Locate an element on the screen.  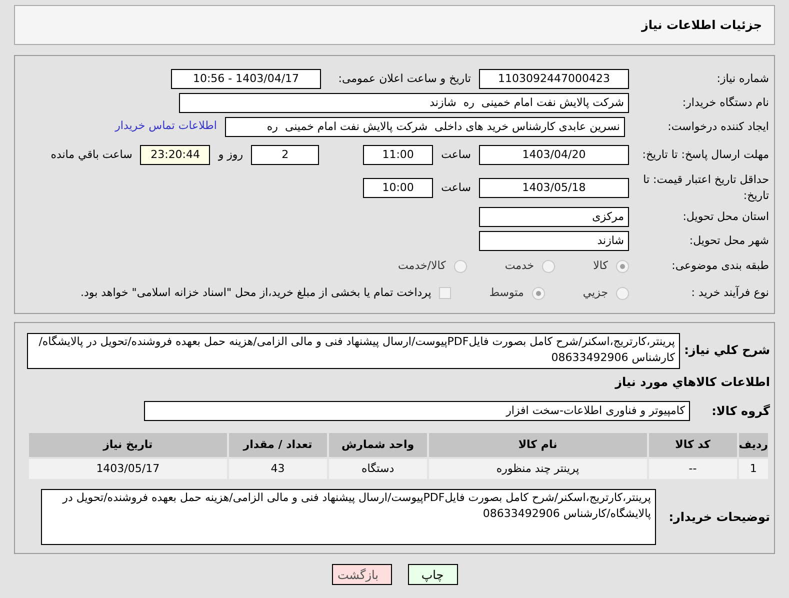
table-cell: 1 is located at coordinates (753, 469).